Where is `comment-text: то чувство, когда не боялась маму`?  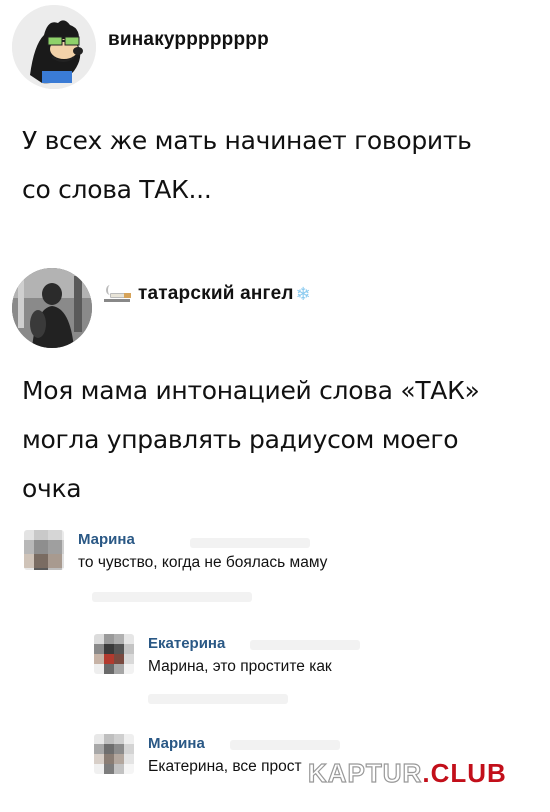
comment-text: то чувство, когда не боялась маму is located at coordinates (203, 562).